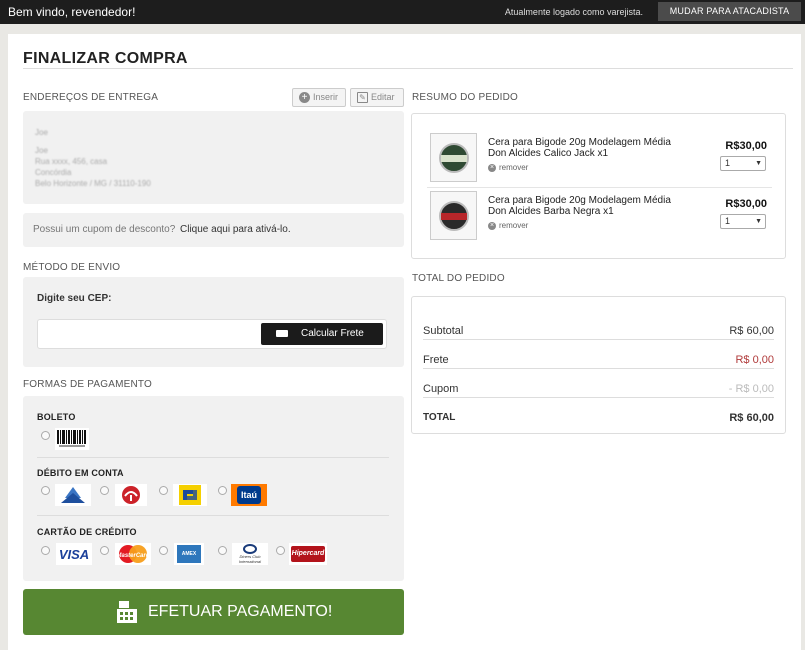  I want to click on total-value: R$ 60,00, so click(751, 418).